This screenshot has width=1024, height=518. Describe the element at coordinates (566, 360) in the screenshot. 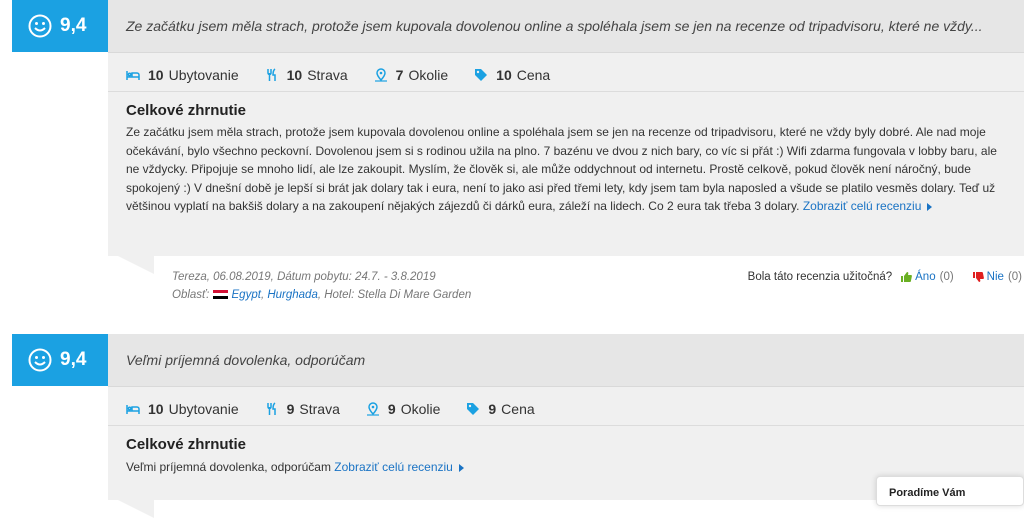

I see `review-headline: Veľmi príjemná dovolenka, odporúčam` at that location.